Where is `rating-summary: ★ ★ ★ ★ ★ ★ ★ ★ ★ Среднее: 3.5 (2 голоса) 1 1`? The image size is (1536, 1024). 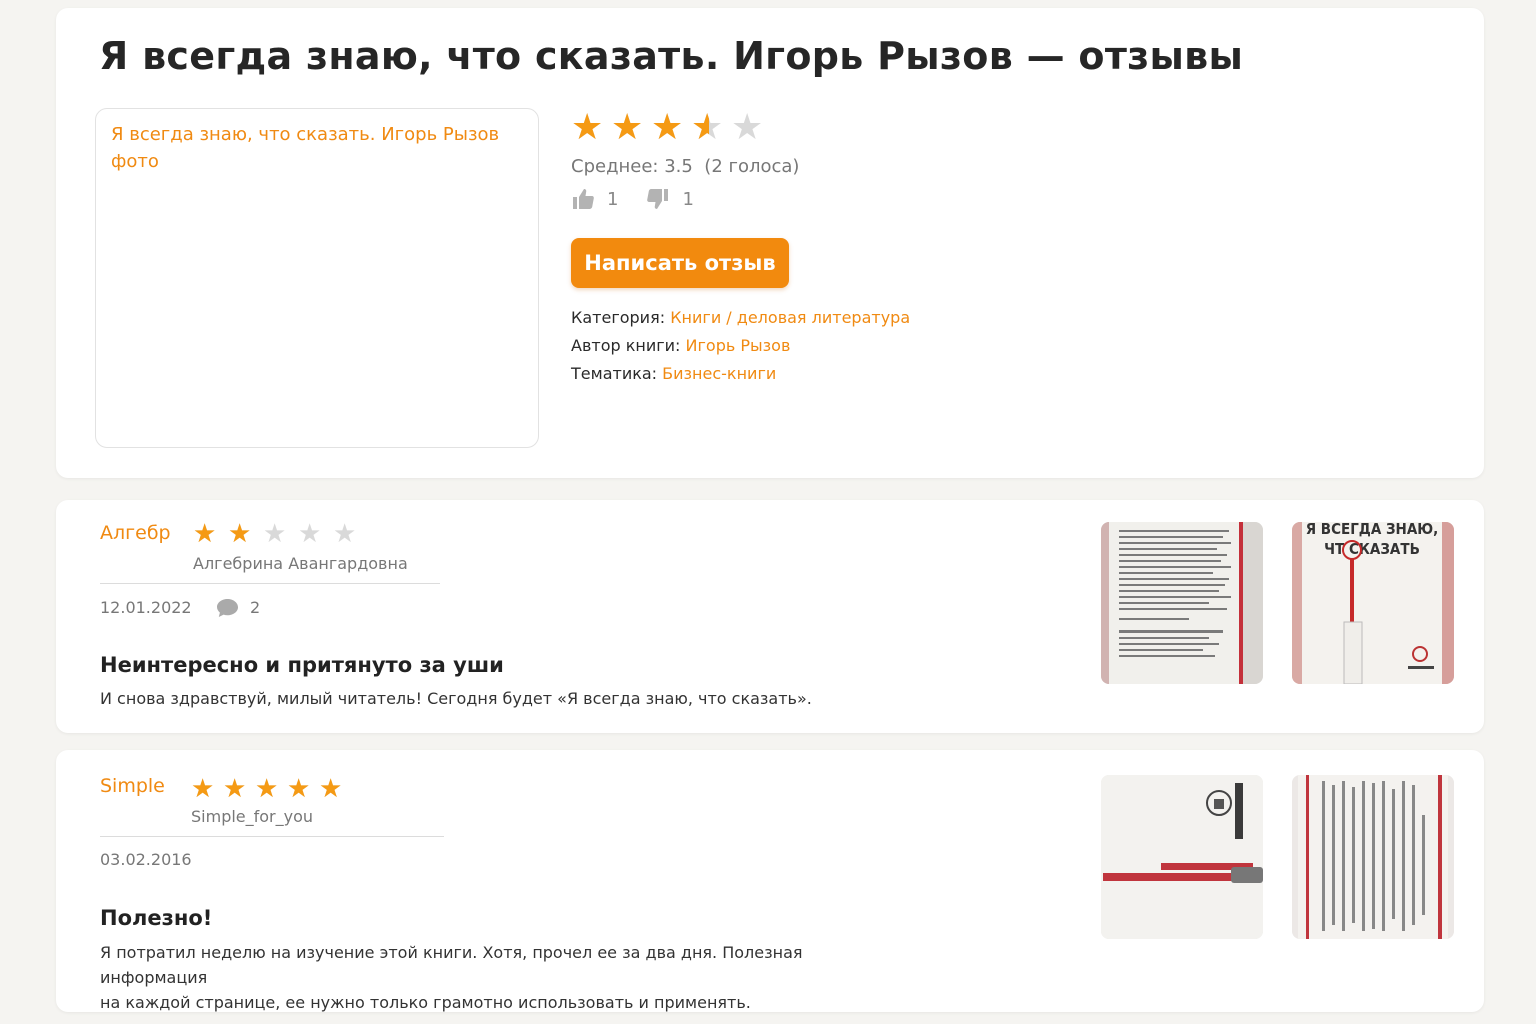 rating-summary: ★ ★ ★ ★ ★ ★ ★ ★ ★ Среднее: 3.5 (2 голоса) 1 1 is located at coordinates (685, 160).